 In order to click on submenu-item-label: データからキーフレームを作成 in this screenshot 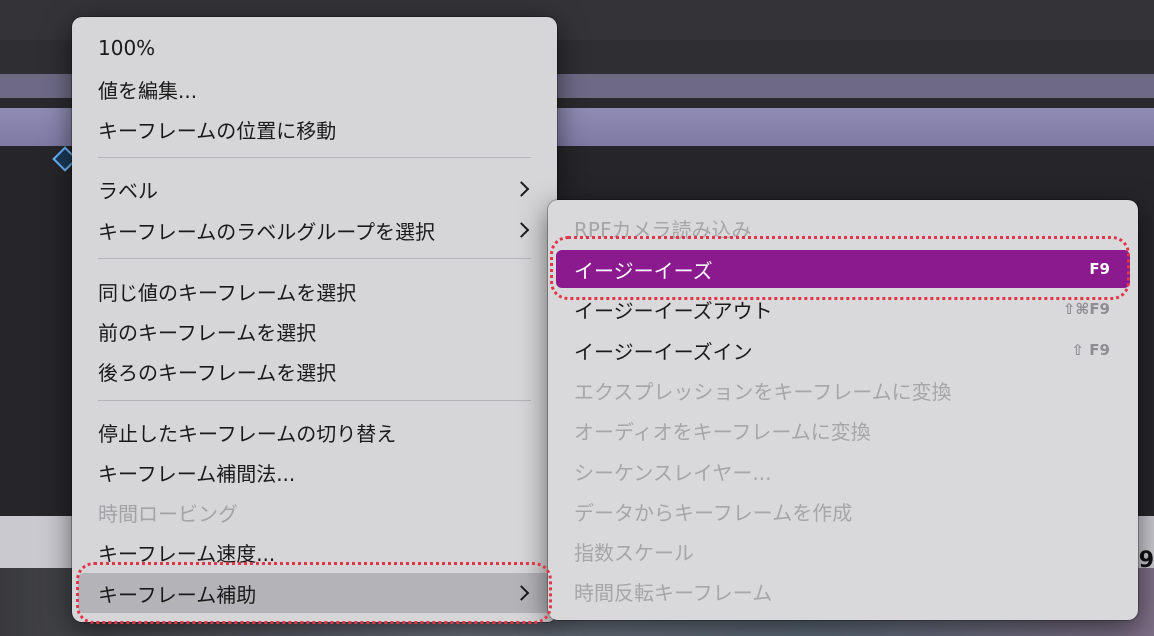, I will do `click(713, 512)`.